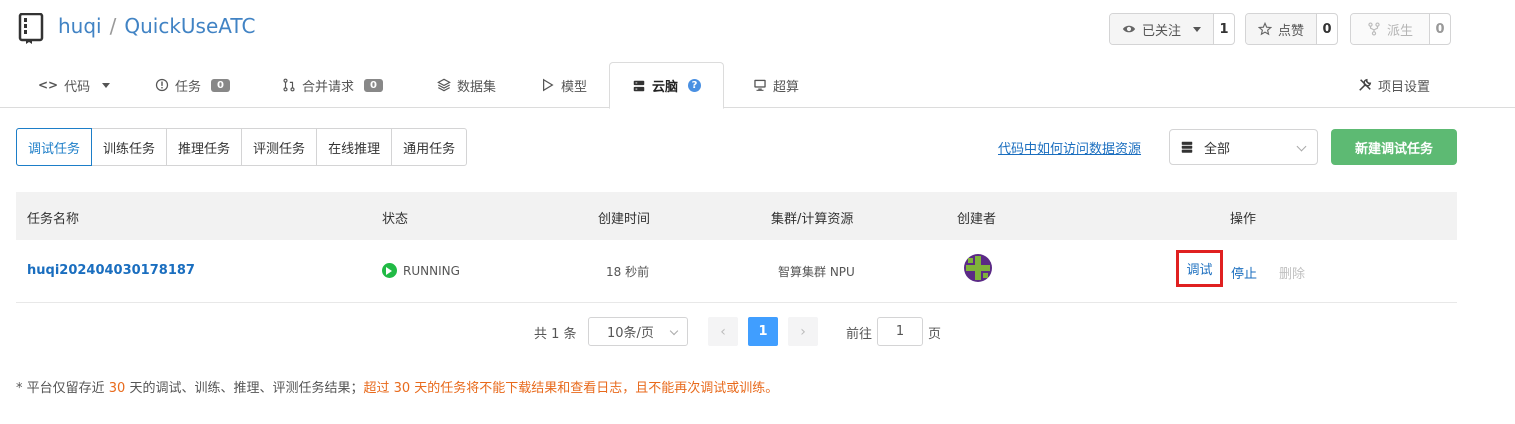  I want to click on tab-supercomputing-label: 超算, so click(786, 87).